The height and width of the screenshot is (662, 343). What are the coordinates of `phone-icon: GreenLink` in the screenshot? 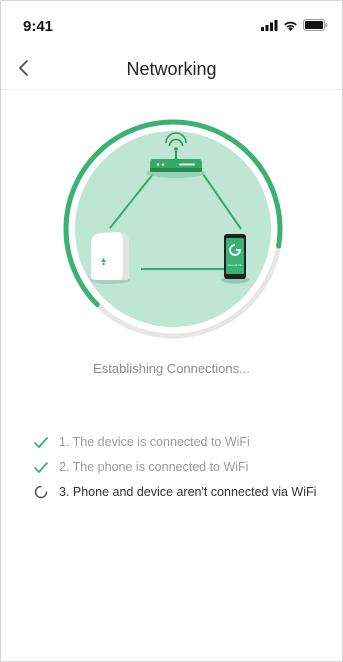 It's located at (235, 259).